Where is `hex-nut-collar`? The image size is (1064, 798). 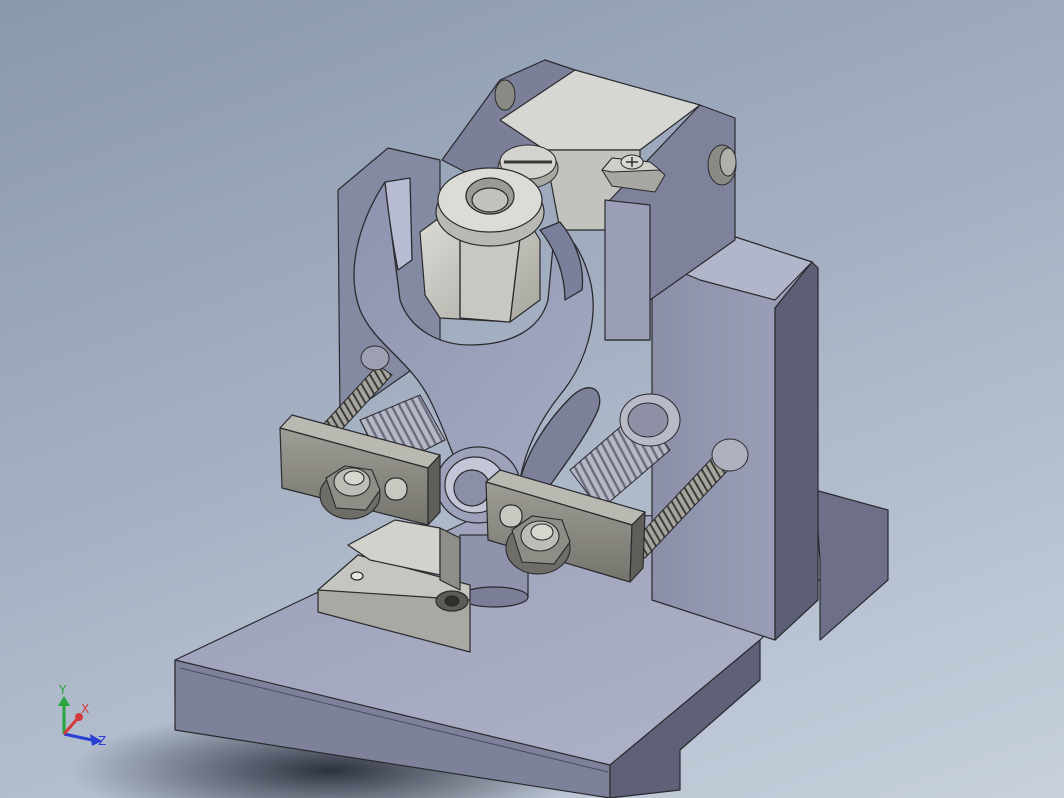 hex-nut-collar is located at coordinates (490, 207).